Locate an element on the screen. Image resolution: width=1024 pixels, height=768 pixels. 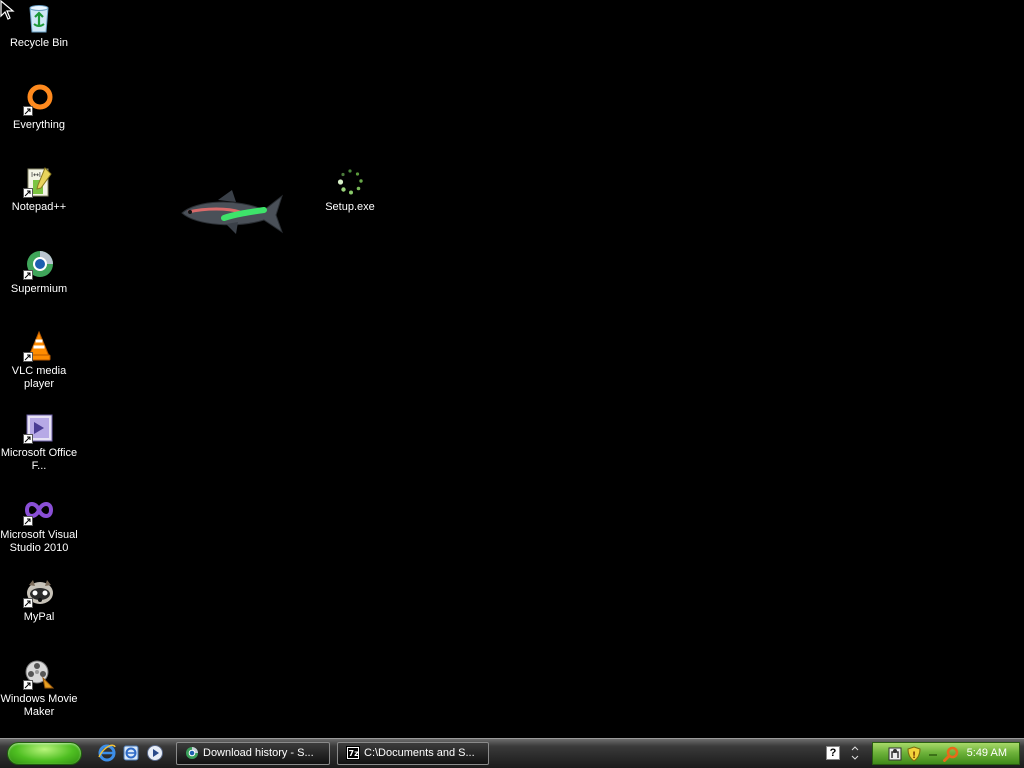
desktop-icon-label: Microsoft Visual Studio 2010 is located at coordinates (39, 541).